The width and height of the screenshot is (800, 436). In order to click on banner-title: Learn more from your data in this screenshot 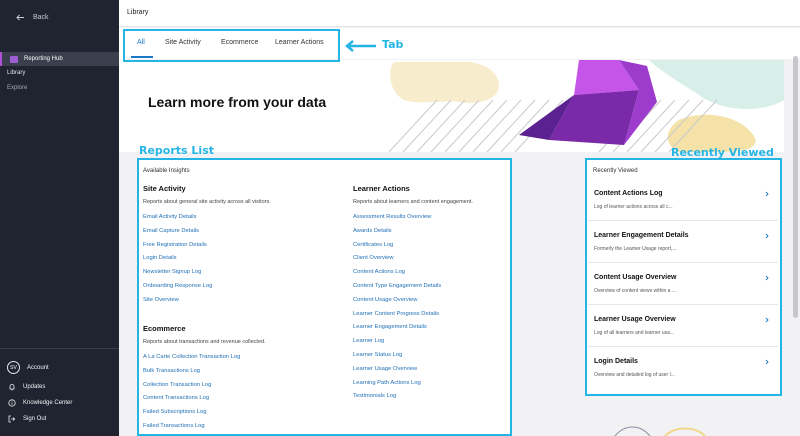, I will do `click(237, 102)`.